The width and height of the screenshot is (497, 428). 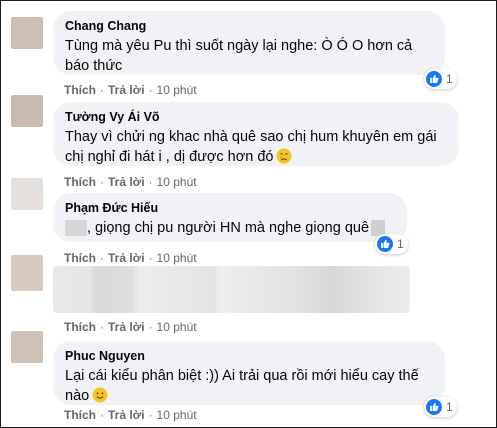 I want to click on comment-text: nào, so click(x=249, y=396).